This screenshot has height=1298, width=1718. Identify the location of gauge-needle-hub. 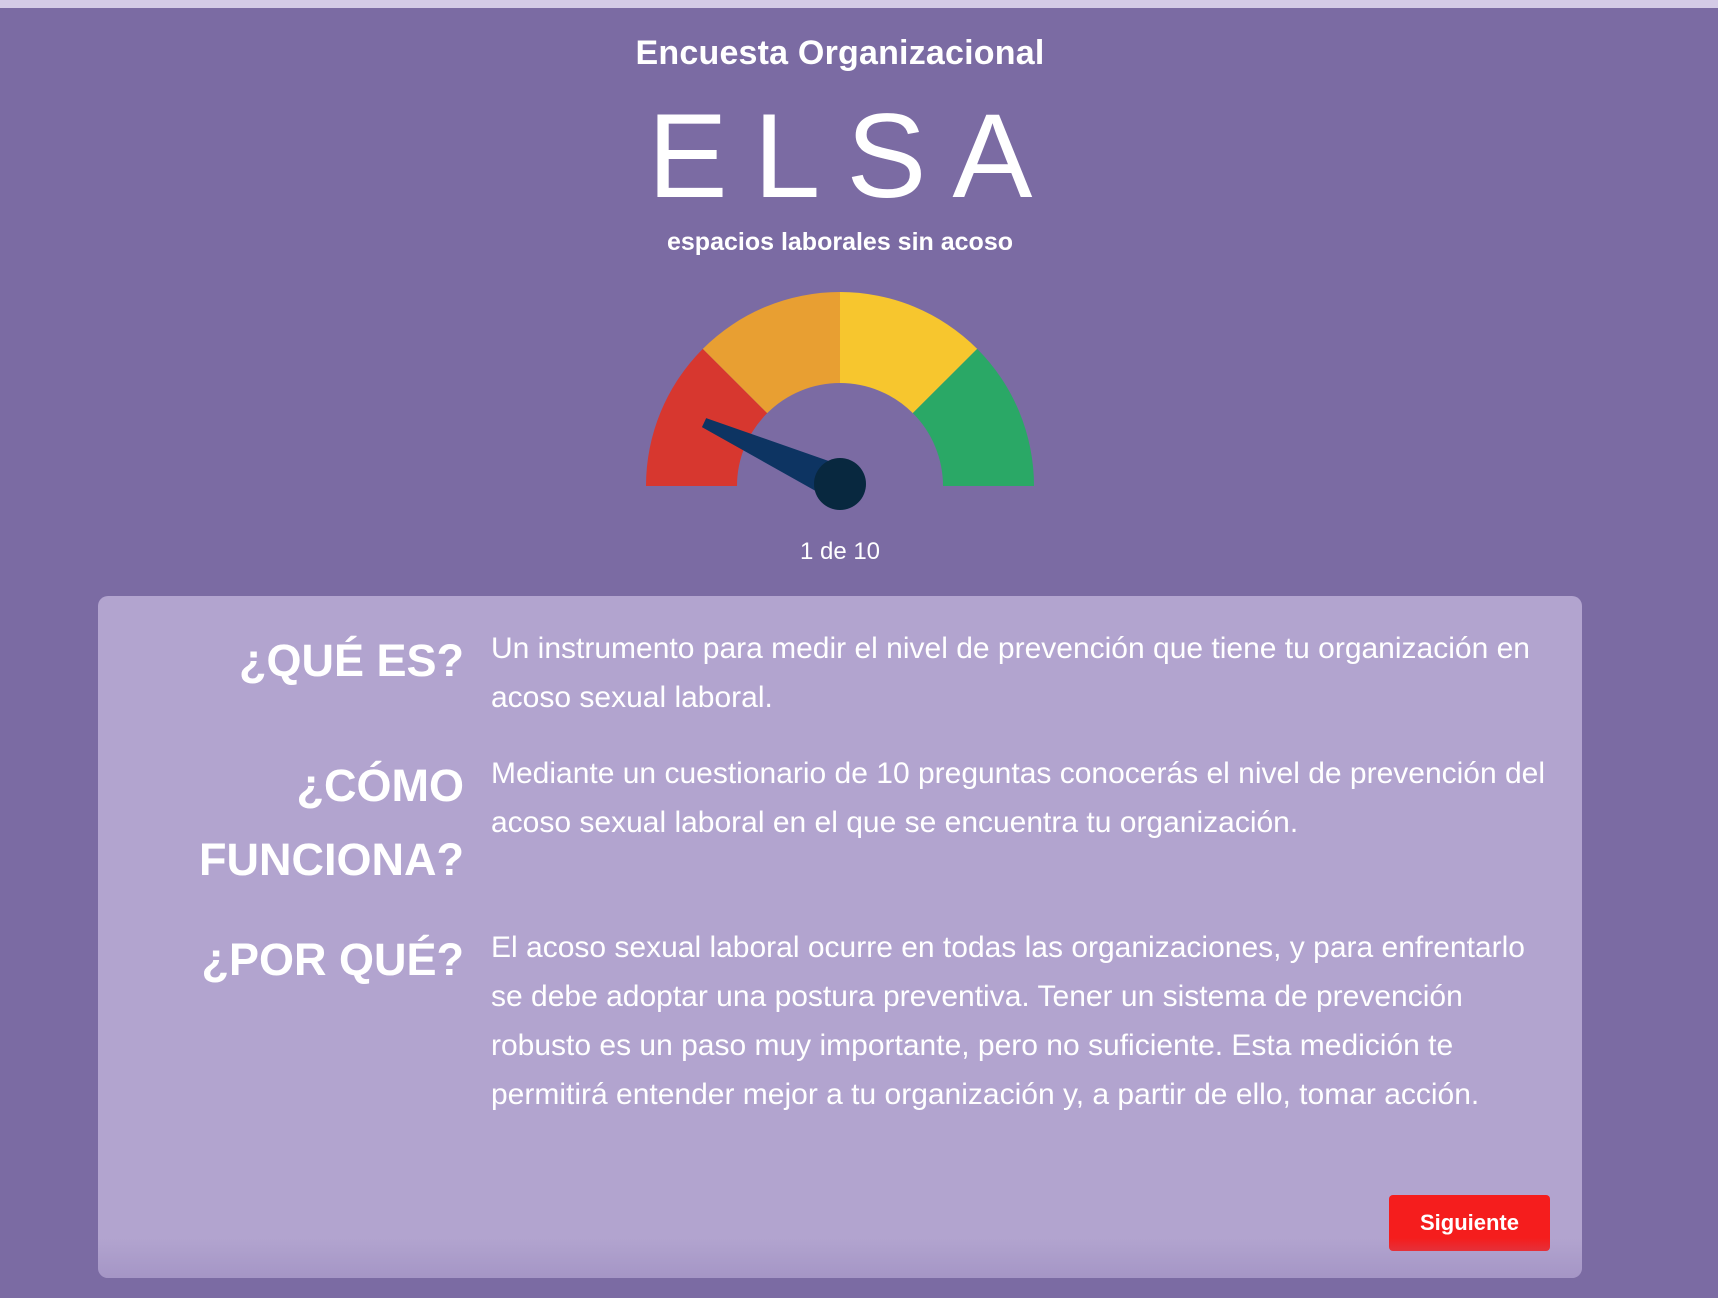
(840, 484).